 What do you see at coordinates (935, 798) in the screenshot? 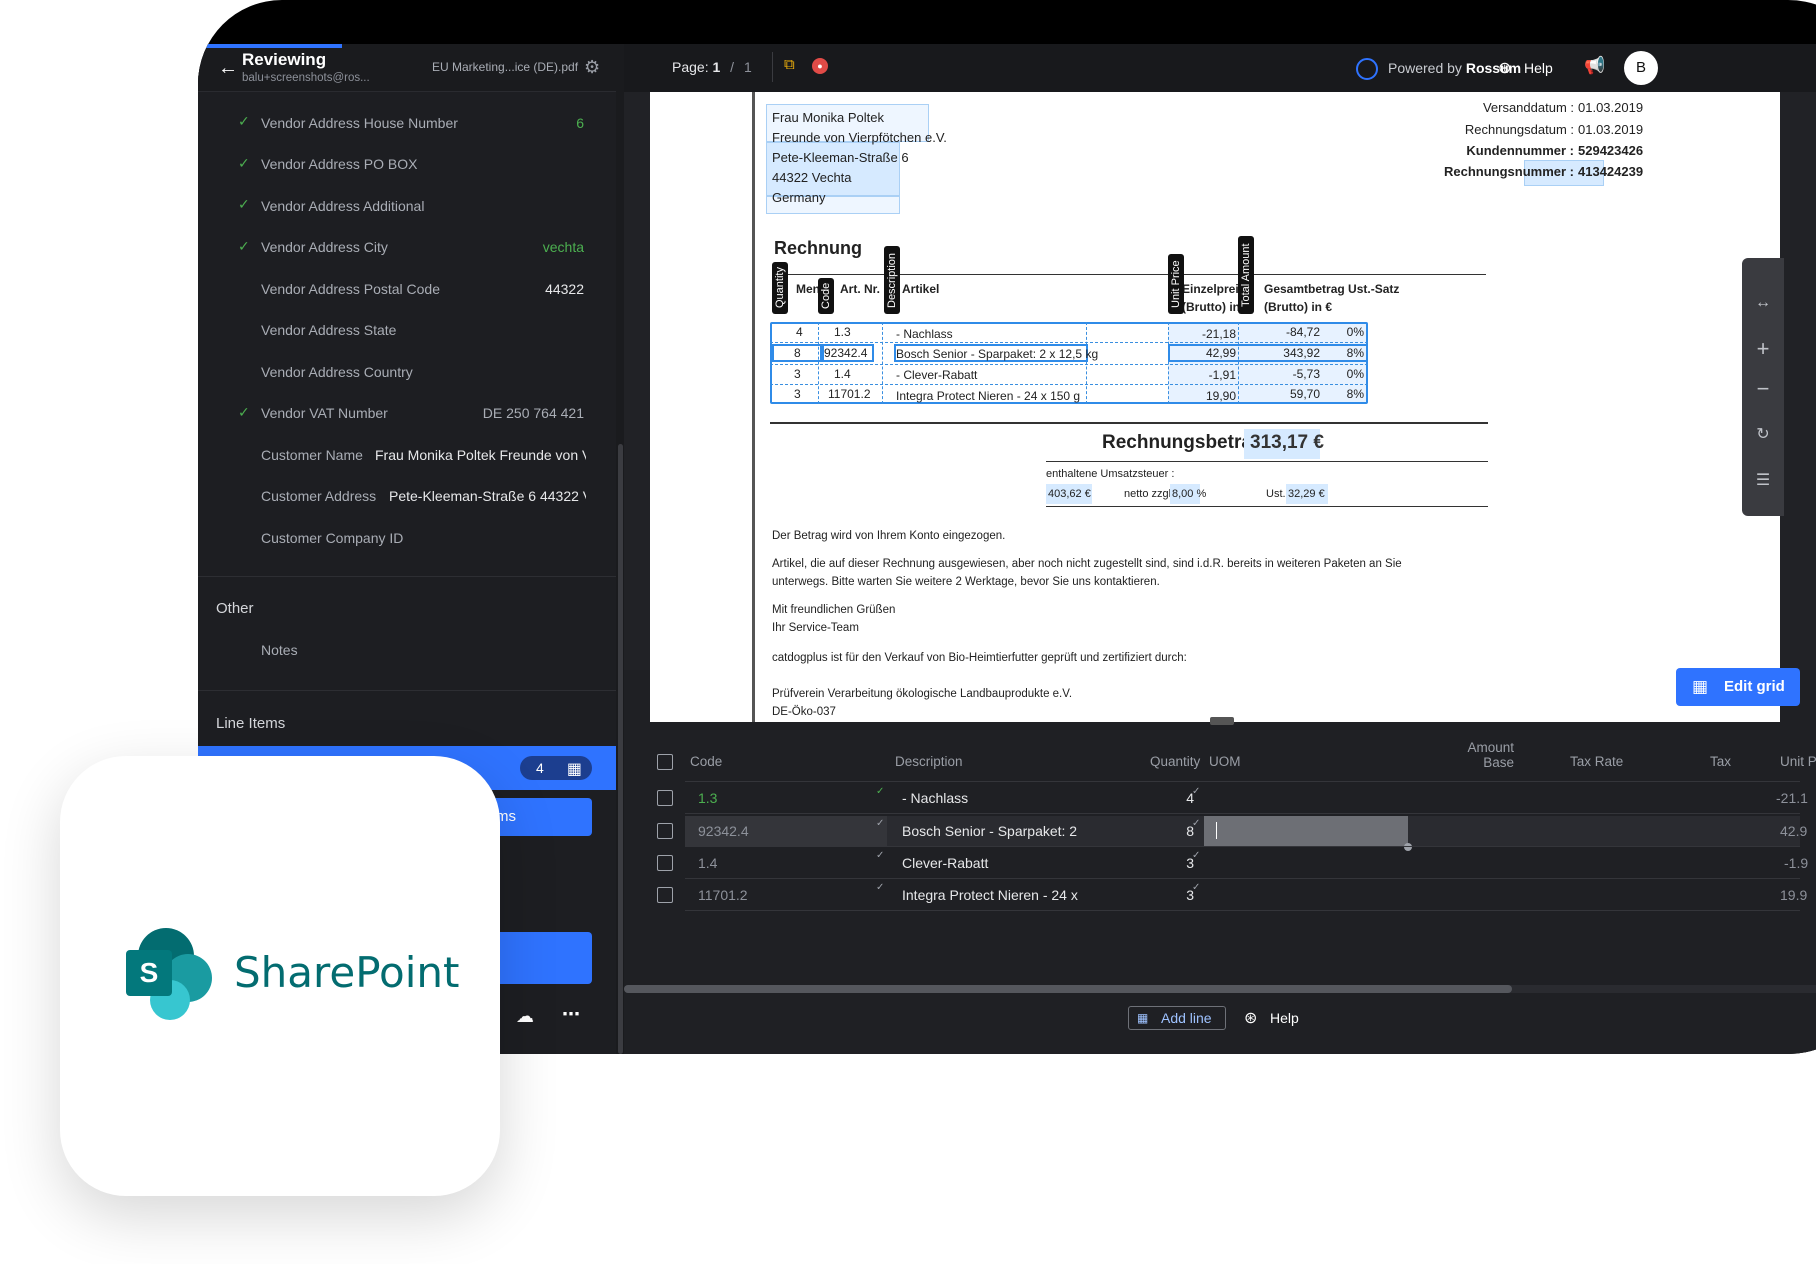
I see `grid-cell-description: - Nachlass` at bounding box center [935, 798].